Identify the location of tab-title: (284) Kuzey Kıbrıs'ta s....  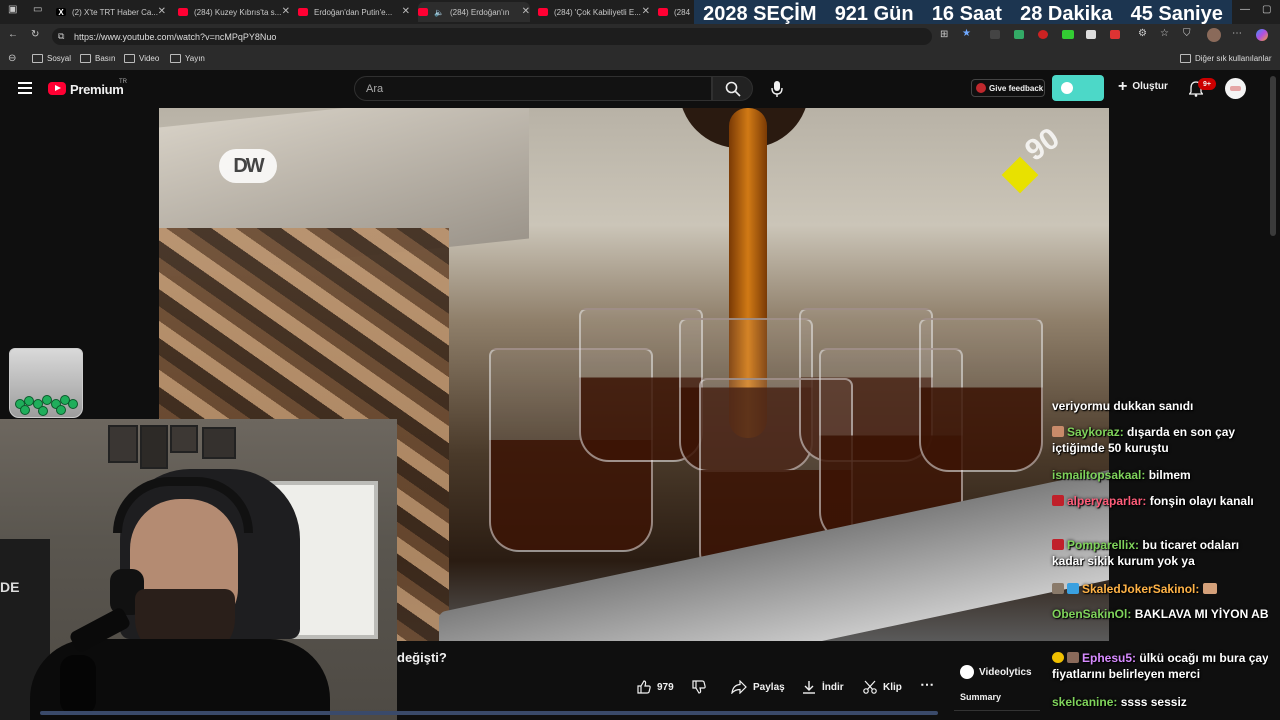
(238, 12).